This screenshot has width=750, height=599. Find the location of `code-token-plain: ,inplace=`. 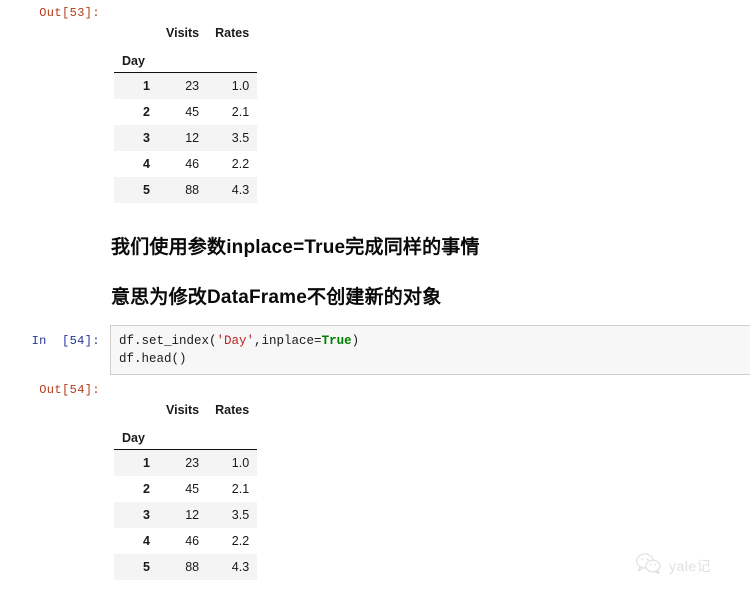

code-token-plain: ,inplace= is located at coordinates (288, 341).